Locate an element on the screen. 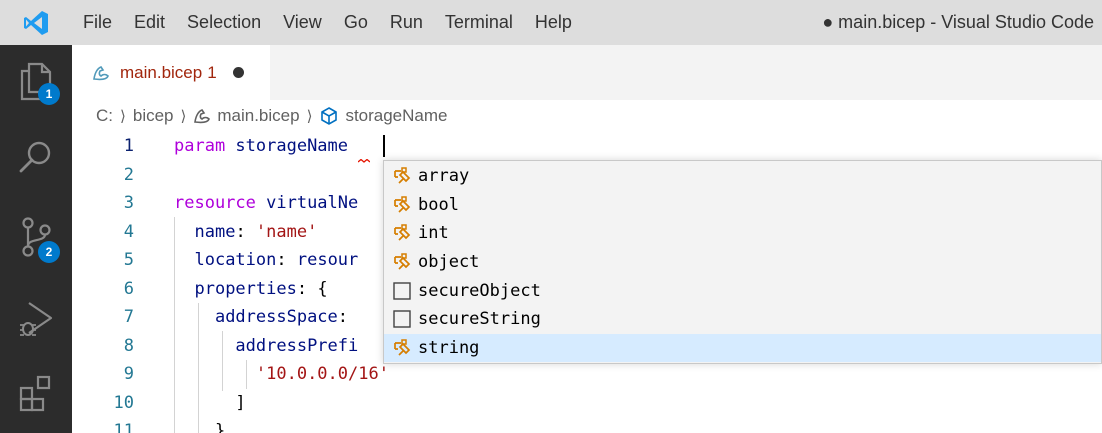  activity-search is located at coordinates (36, 157).